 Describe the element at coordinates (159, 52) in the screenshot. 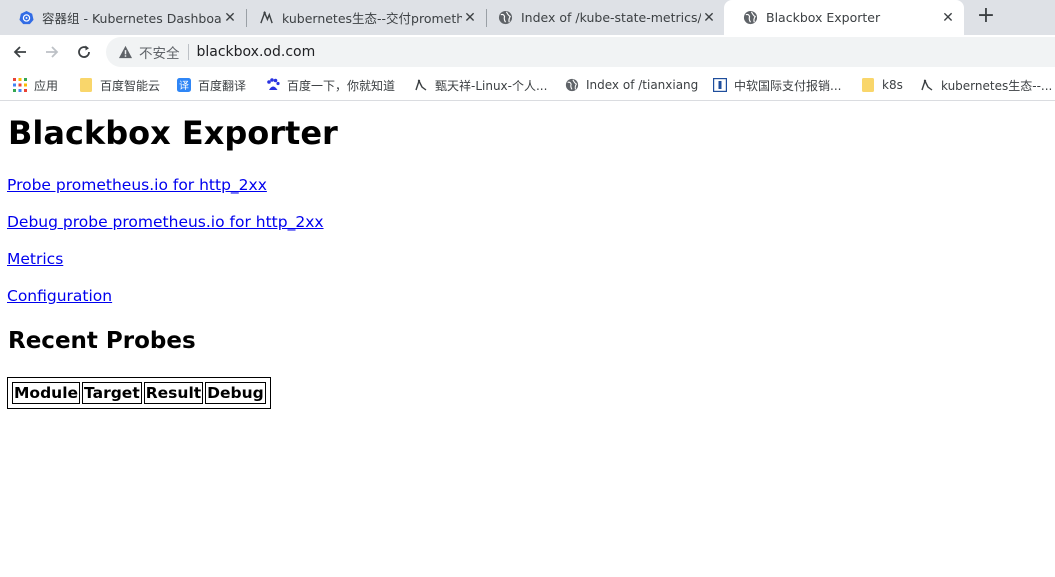

I see `not-secure-label: 不安全` at that location.